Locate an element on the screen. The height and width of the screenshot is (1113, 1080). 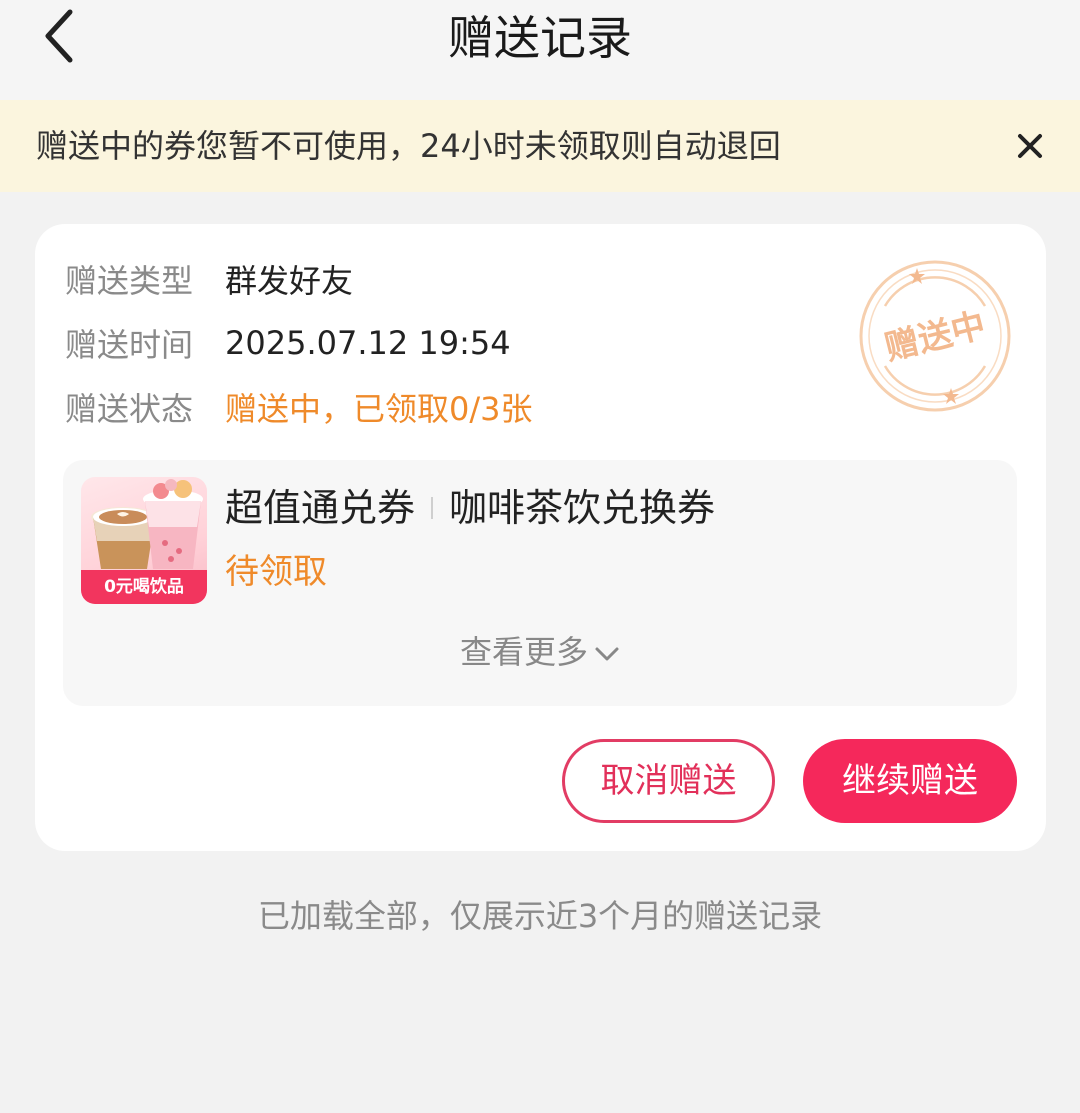
gift-status-row: 赠送状态 赠送中，已领取0/3张 is located at coordinates (299, 407).